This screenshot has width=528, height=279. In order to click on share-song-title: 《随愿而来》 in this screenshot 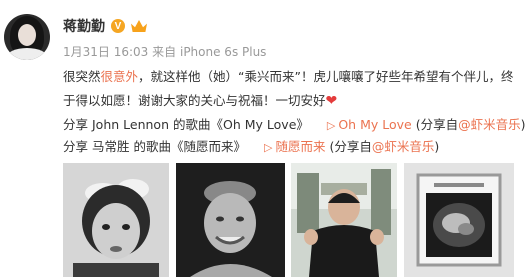, I will do `click(209, 146)`.